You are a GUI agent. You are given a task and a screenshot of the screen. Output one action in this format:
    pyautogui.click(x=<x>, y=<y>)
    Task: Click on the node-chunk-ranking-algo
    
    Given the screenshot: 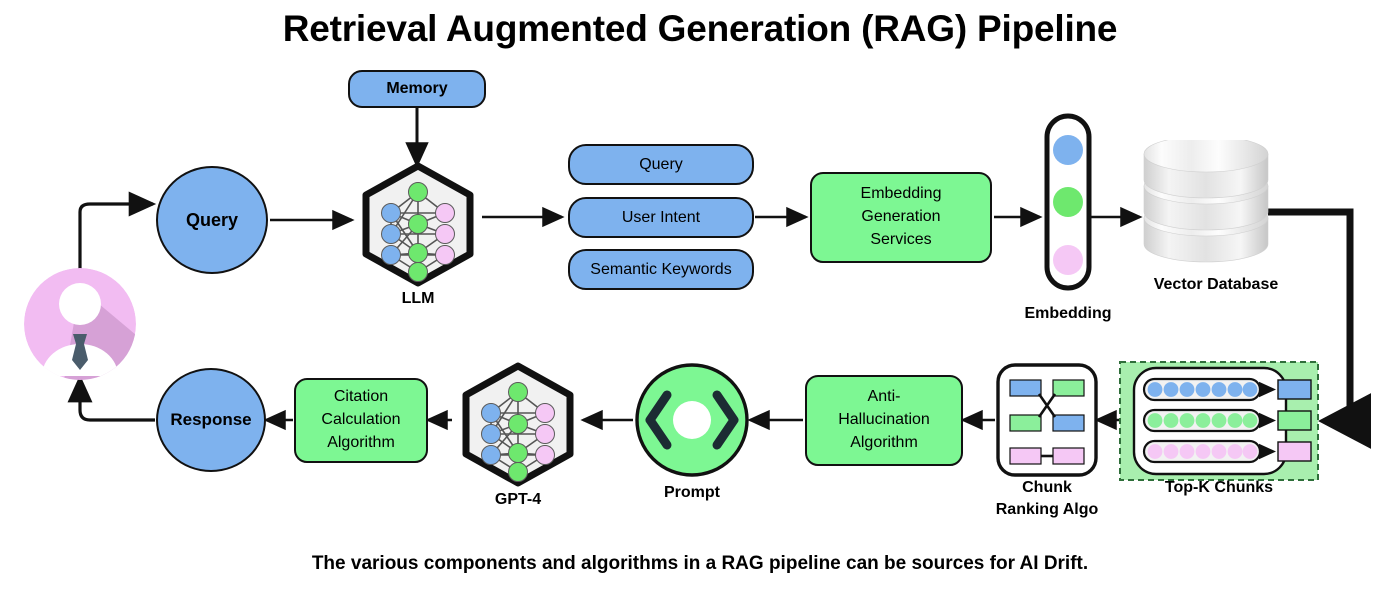 What is the action you would take?
    pyautogui.click(x=1047, y=420)
    